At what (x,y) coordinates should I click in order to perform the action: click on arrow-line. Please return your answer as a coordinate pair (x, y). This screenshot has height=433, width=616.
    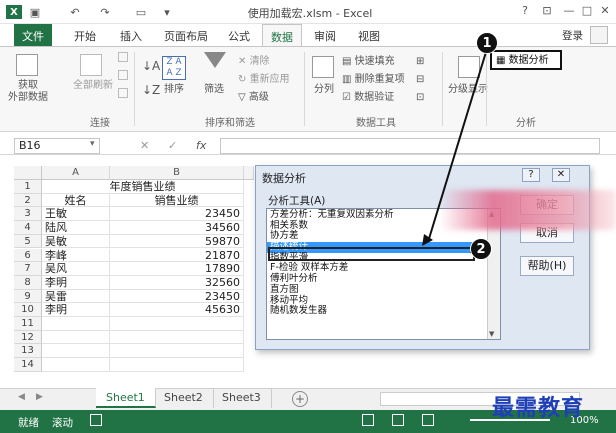
    Looking at the image, I should click on (457, 147).